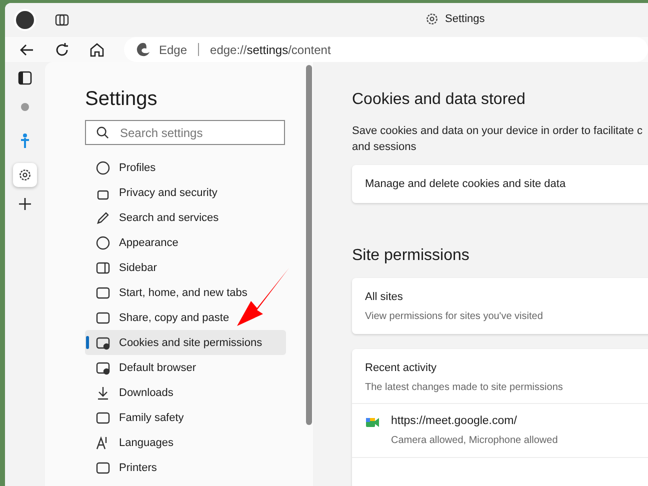  I want to click on search-icon, so click(102, 132).